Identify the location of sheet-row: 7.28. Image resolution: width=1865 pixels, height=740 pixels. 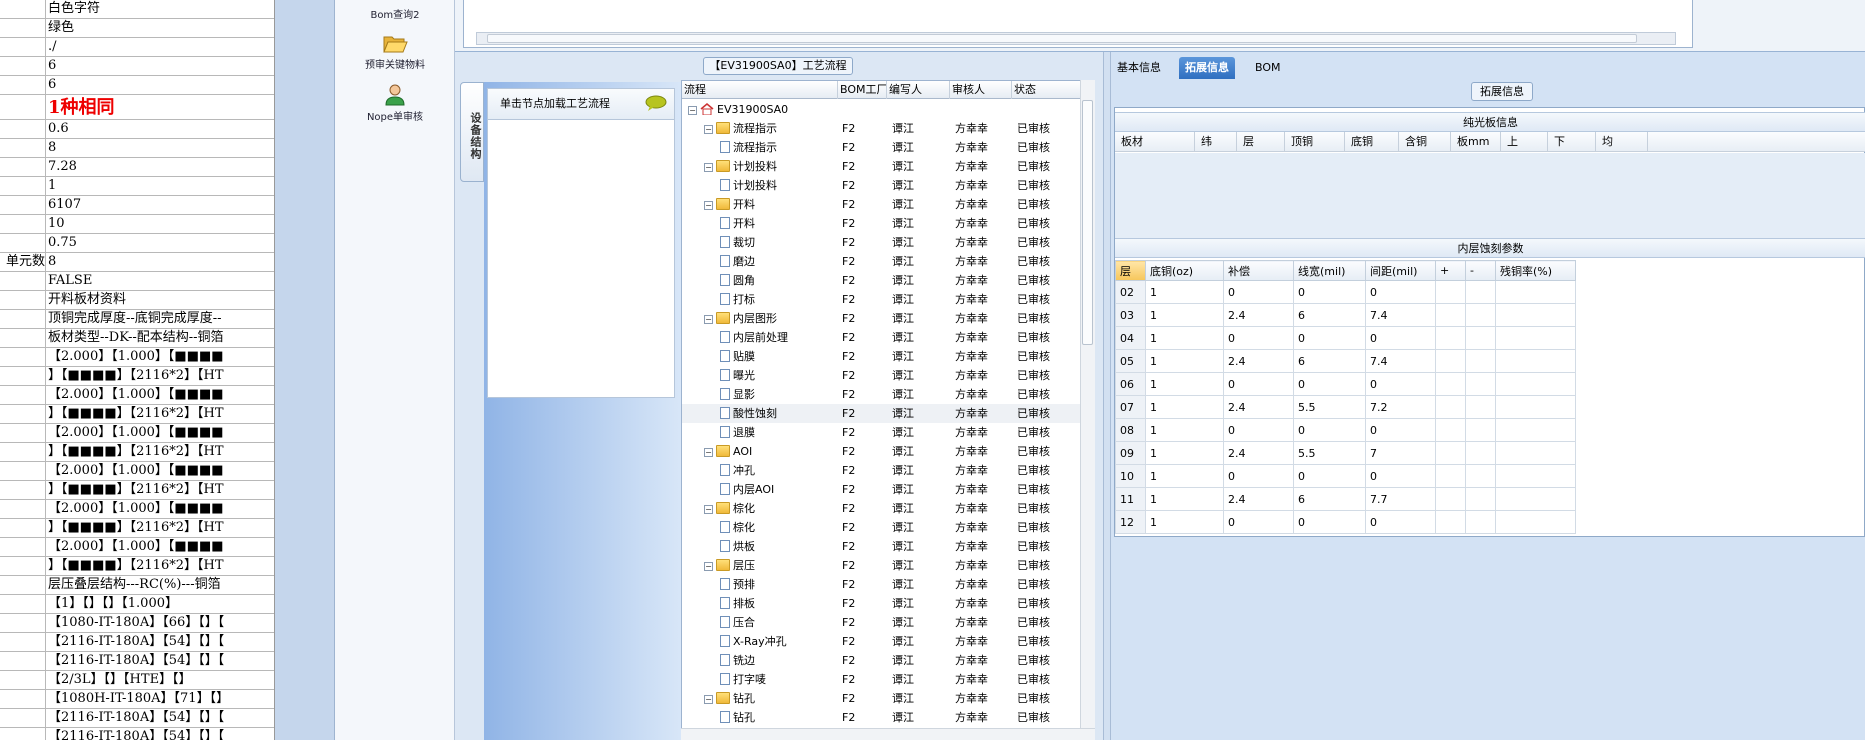
(137, 167).